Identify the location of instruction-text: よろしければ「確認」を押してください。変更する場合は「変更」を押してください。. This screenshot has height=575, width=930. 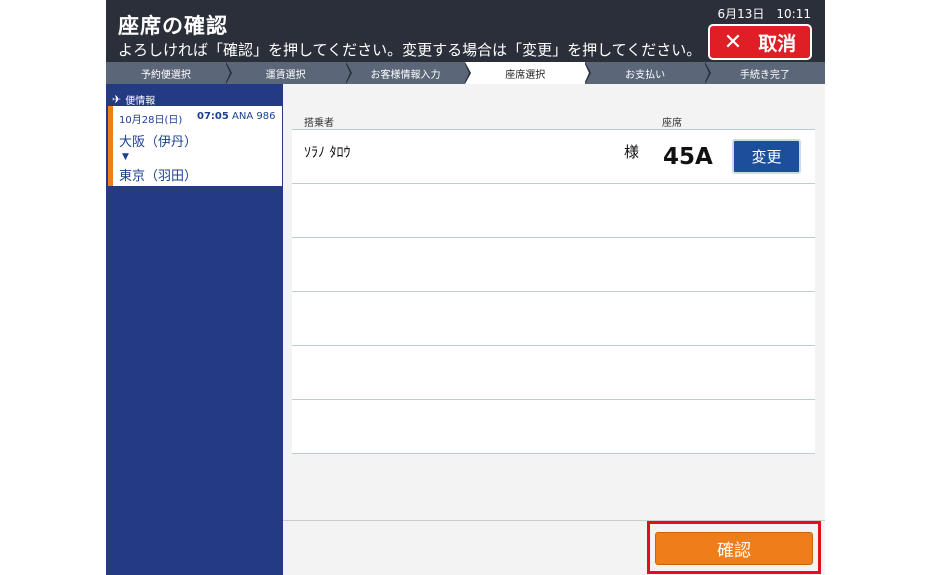
(410, 50).